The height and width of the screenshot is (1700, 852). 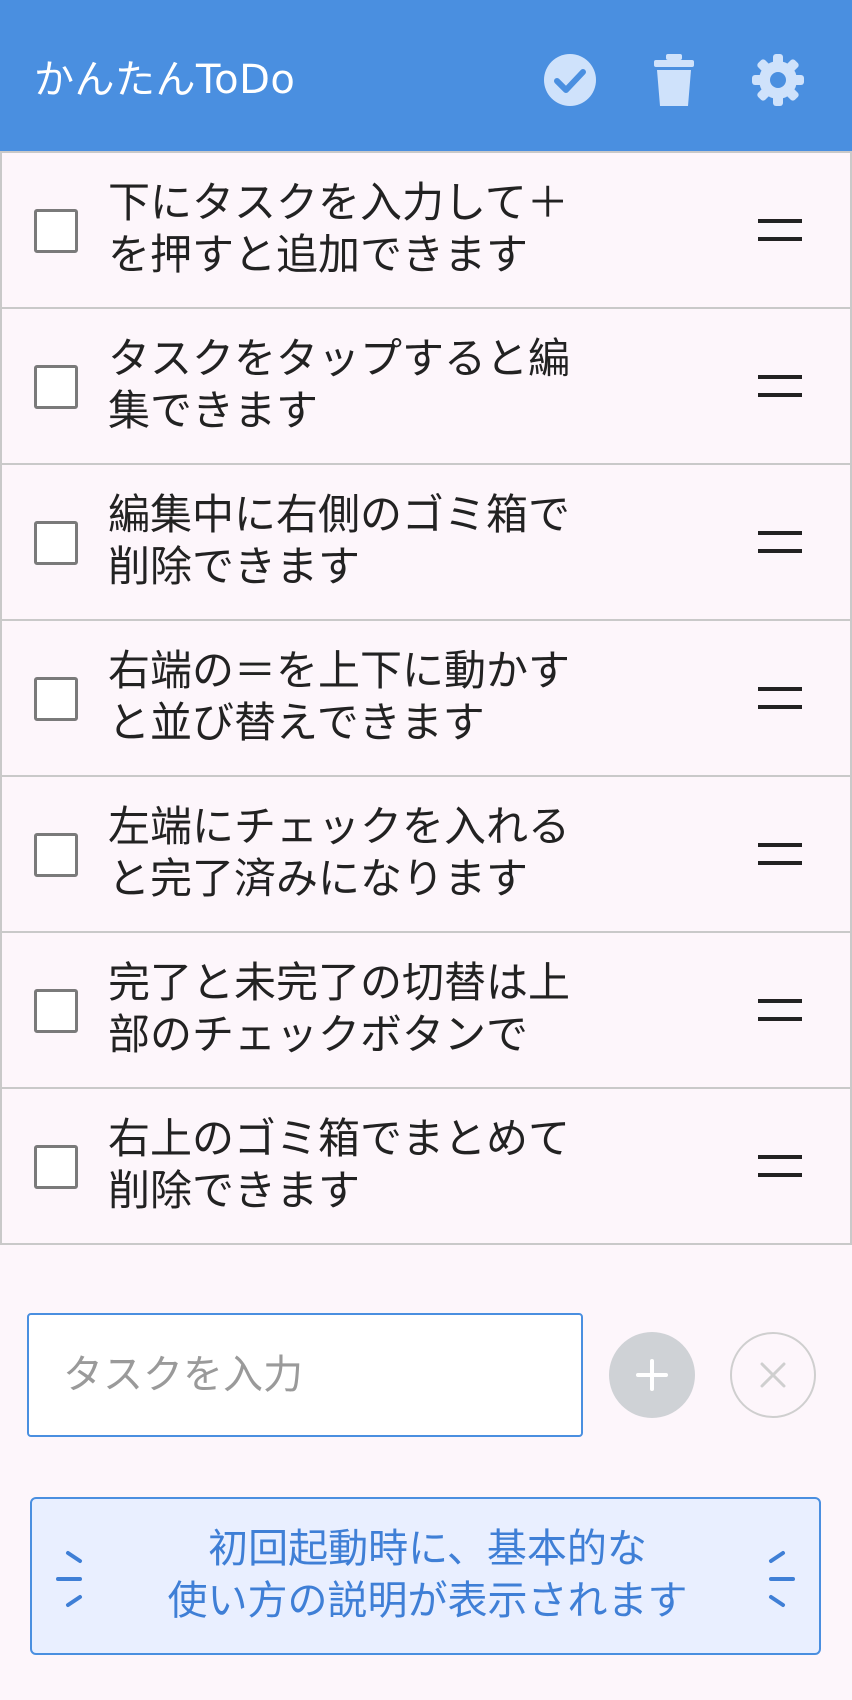 I want to click on task-row: 左端にチェックを入れると完了済みになります, so click(x=426, y=855).